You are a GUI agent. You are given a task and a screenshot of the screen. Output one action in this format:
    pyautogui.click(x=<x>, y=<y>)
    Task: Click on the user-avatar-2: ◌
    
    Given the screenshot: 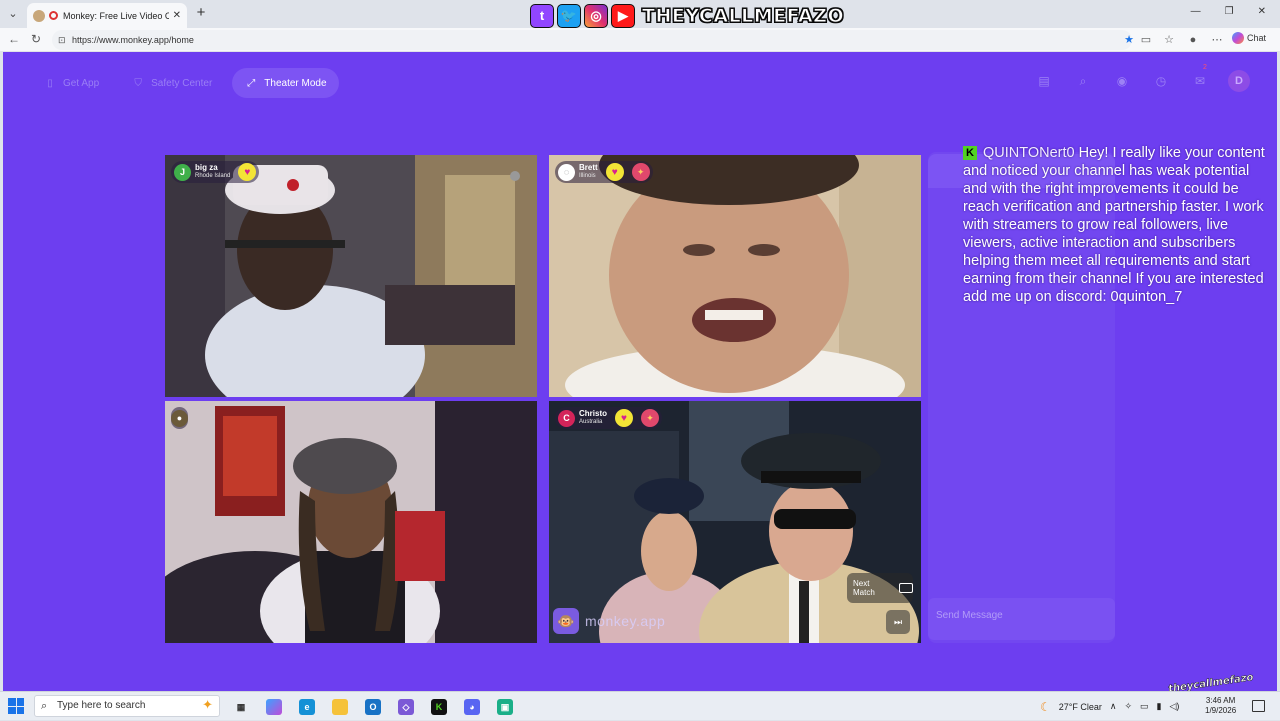 What is the action you would take?
    pyautogui.click(x=566, y=172)
    